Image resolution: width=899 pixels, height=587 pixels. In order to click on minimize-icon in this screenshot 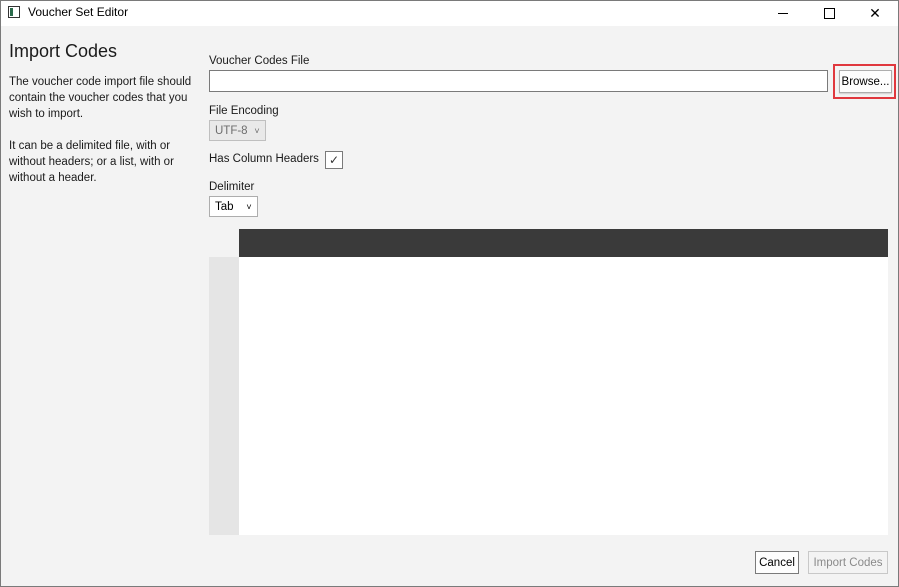, I will do `click(783, 13)`.